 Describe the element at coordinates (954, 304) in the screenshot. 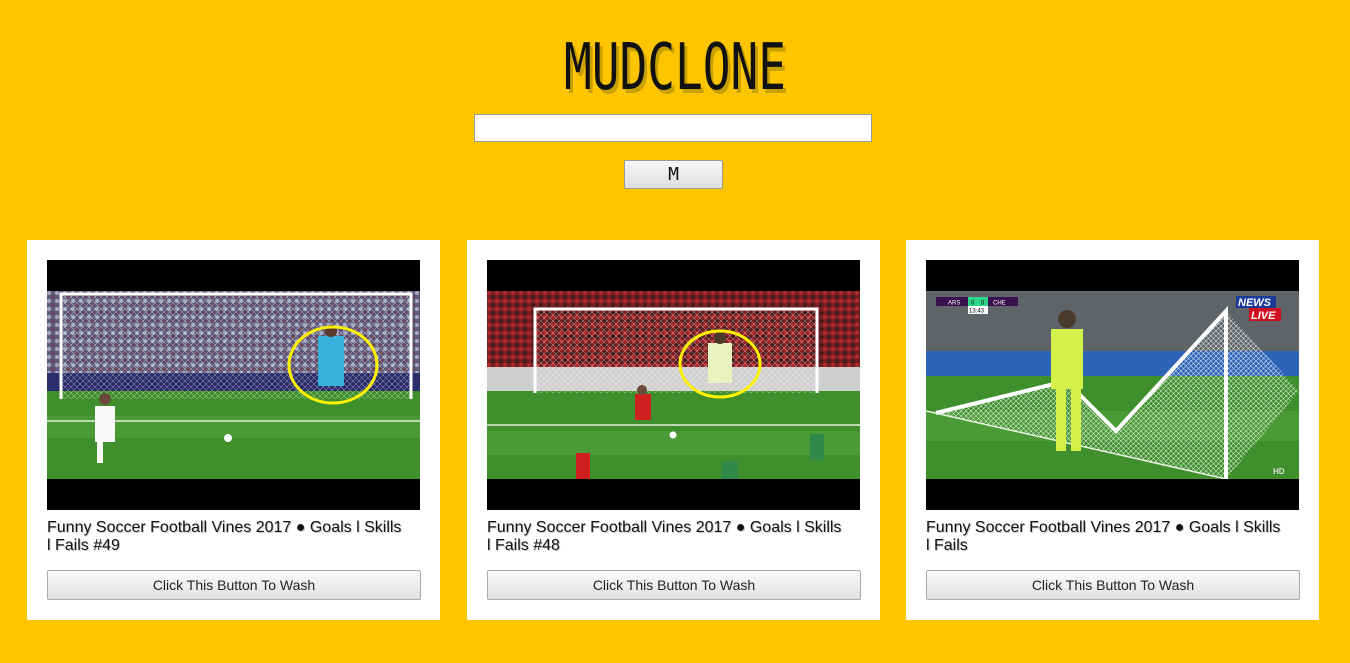

I see `scoreboard-home: ARS` at that location.